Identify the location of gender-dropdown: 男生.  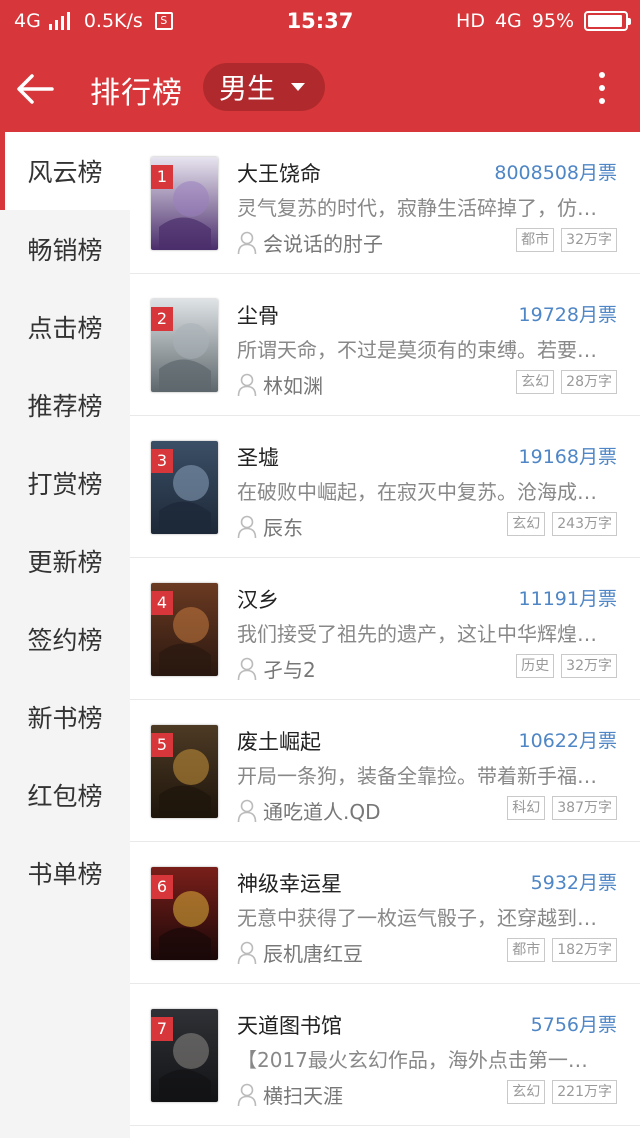
(264, 87).